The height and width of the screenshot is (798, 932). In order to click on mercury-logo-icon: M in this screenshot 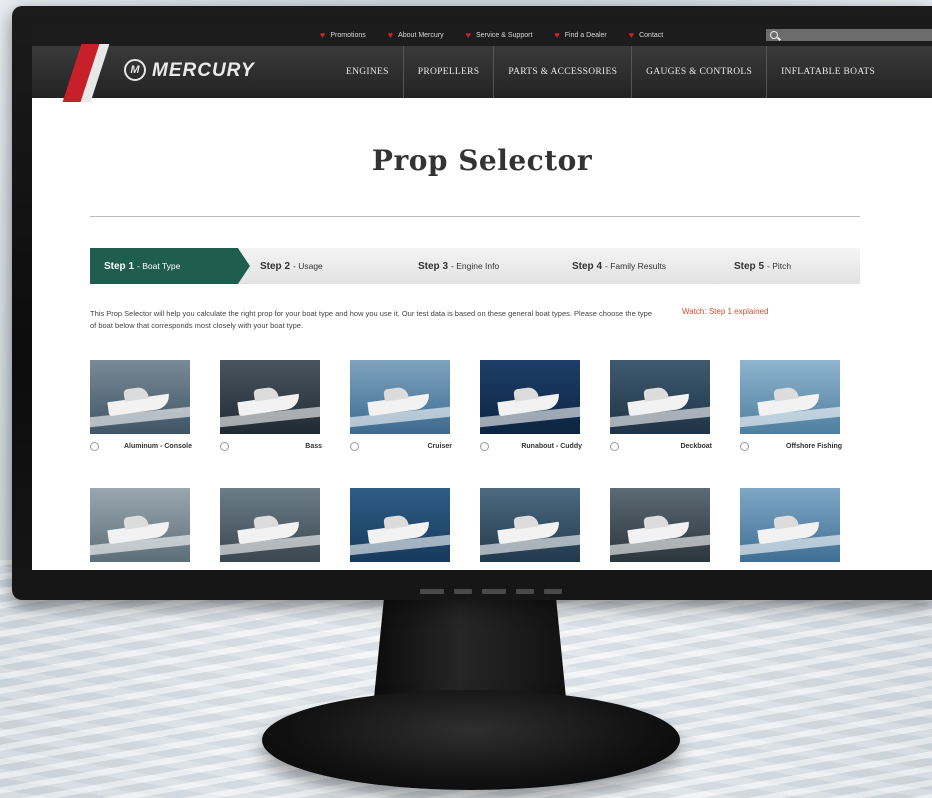, I will do `click(135, 70)`.